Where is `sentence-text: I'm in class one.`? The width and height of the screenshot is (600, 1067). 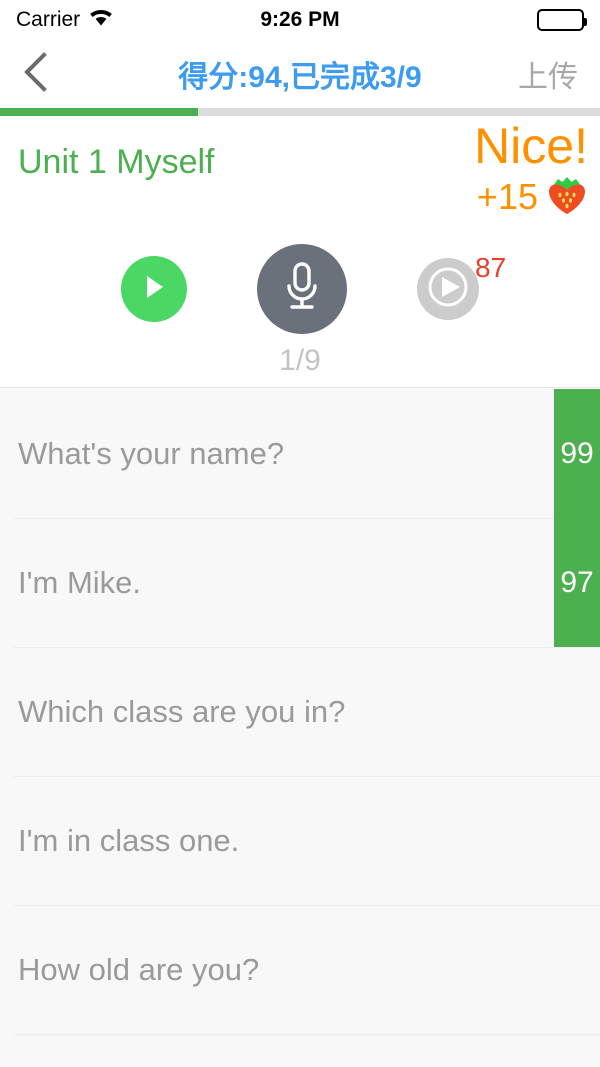 sentence-text: I'm in class one. is located at coordinates (129, 840).